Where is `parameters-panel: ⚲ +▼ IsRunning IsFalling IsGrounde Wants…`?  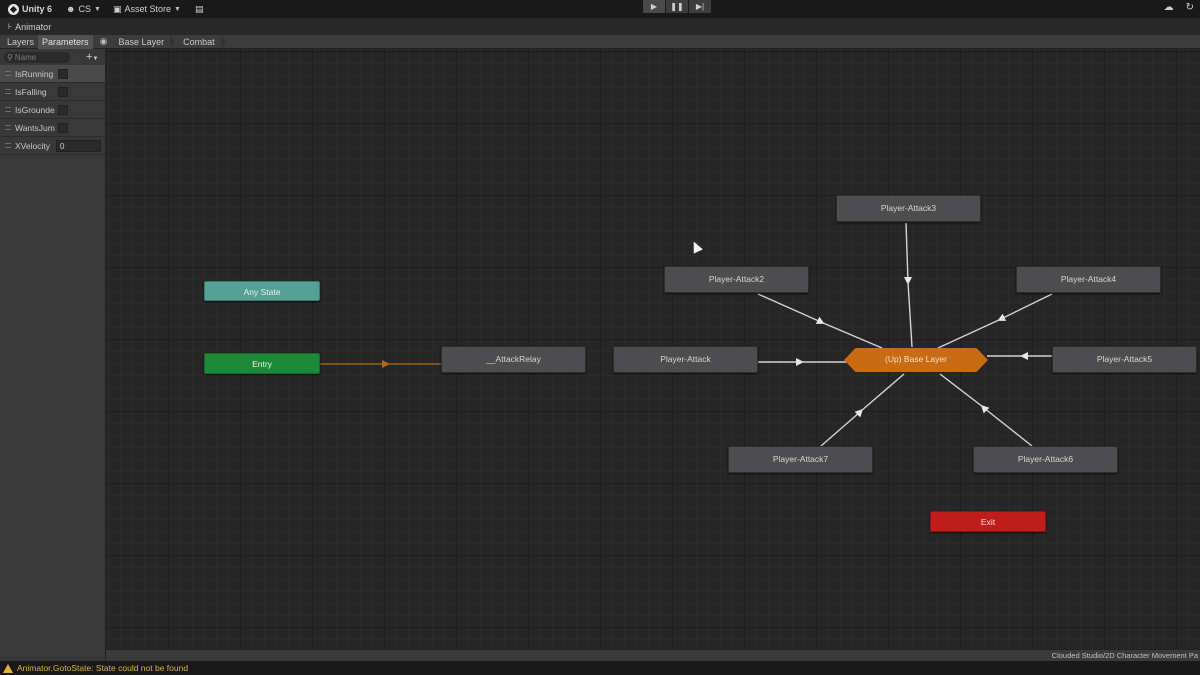 parameters-panel: ⚲ +▼ IsRunning IsFalling IsGrounde Wants… is located at coordinates (53, 355).